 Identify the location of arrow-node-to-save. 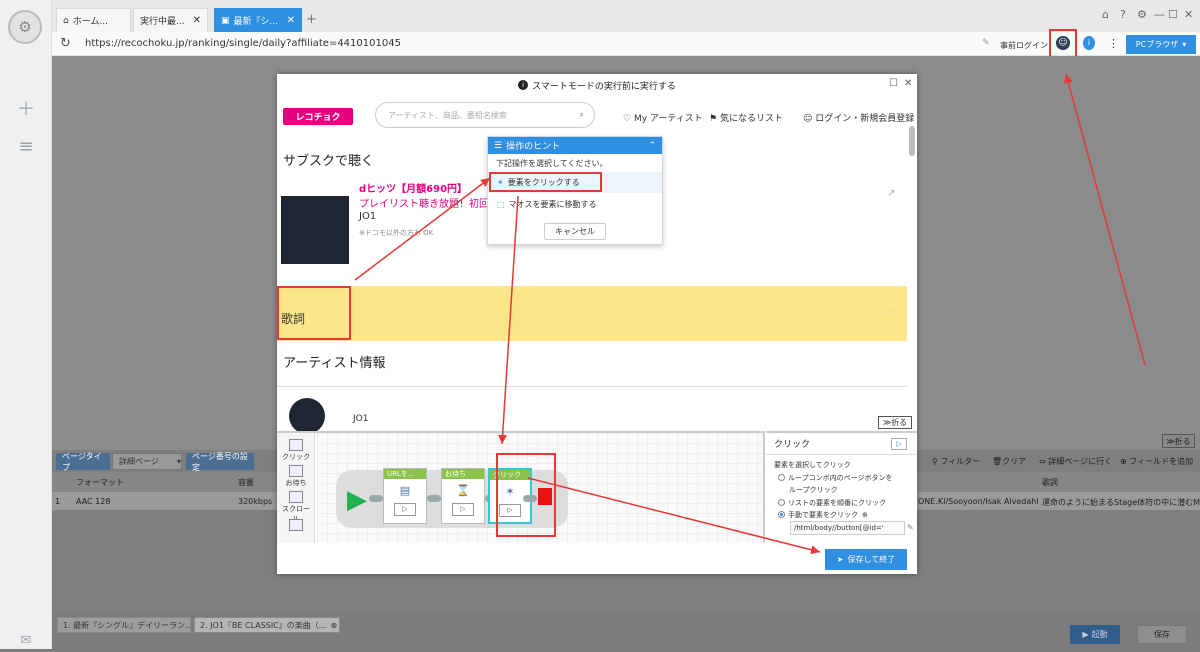
(674, 516).